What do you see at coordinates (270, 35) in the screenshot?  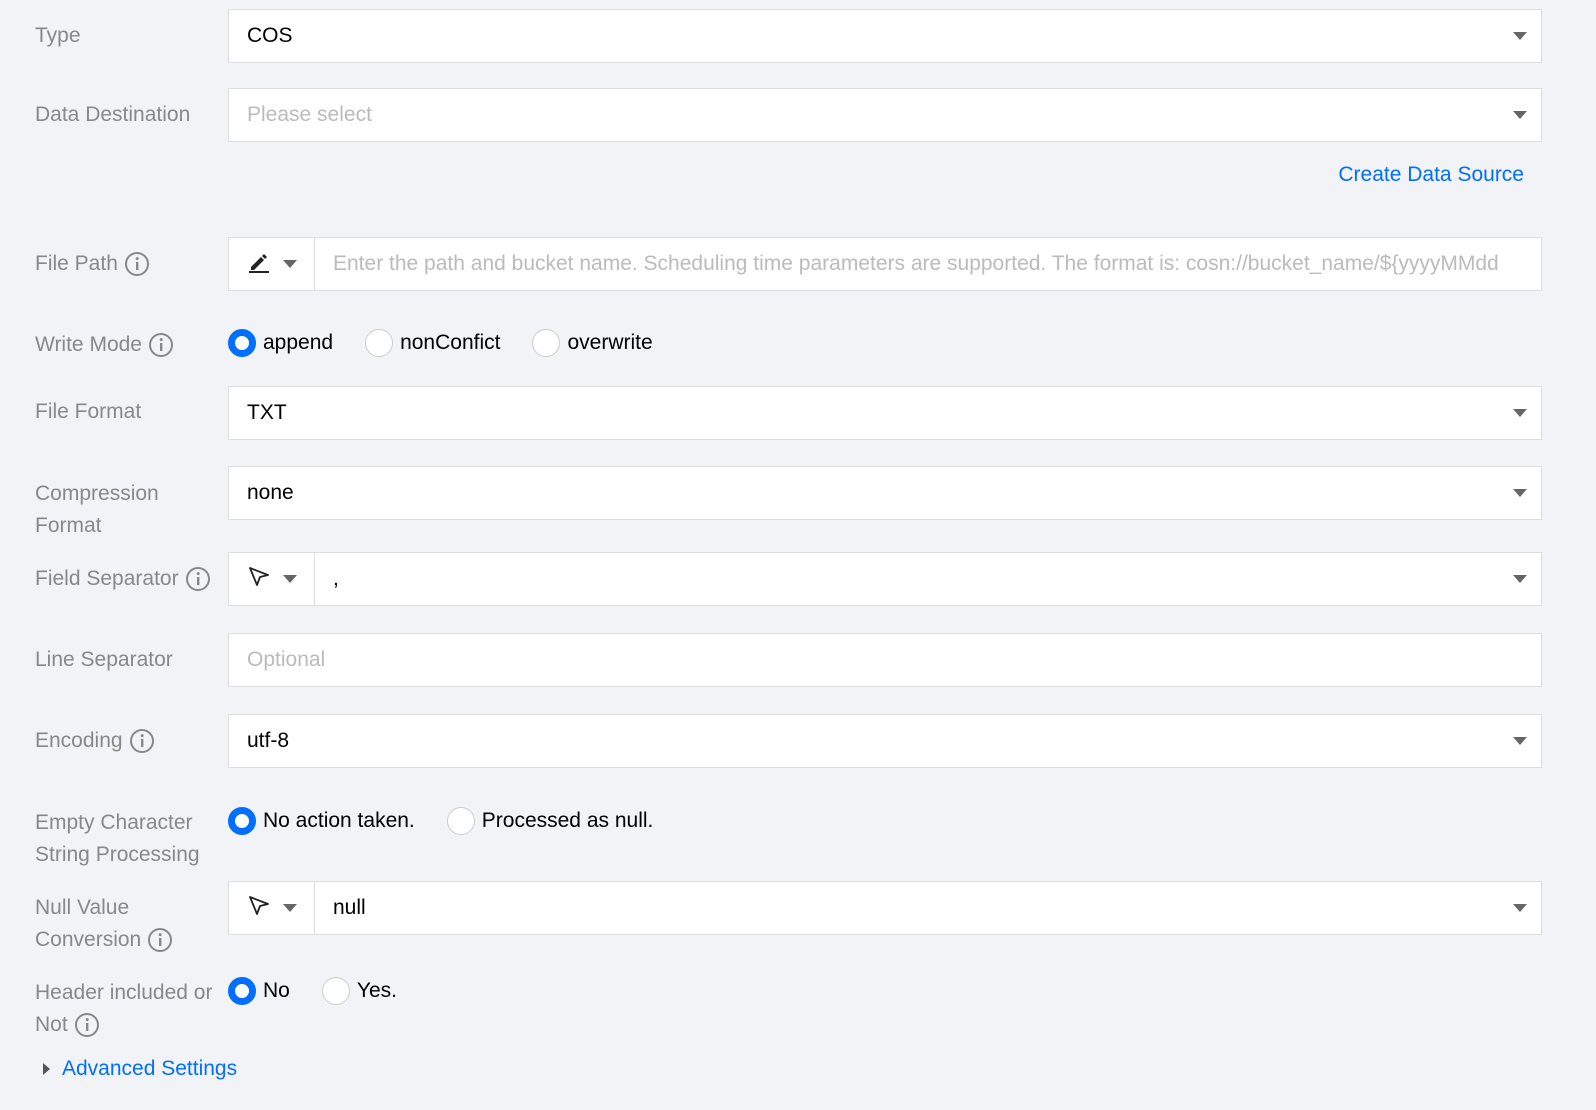 I see `type-value: COS` at bounding box center [270, 35].